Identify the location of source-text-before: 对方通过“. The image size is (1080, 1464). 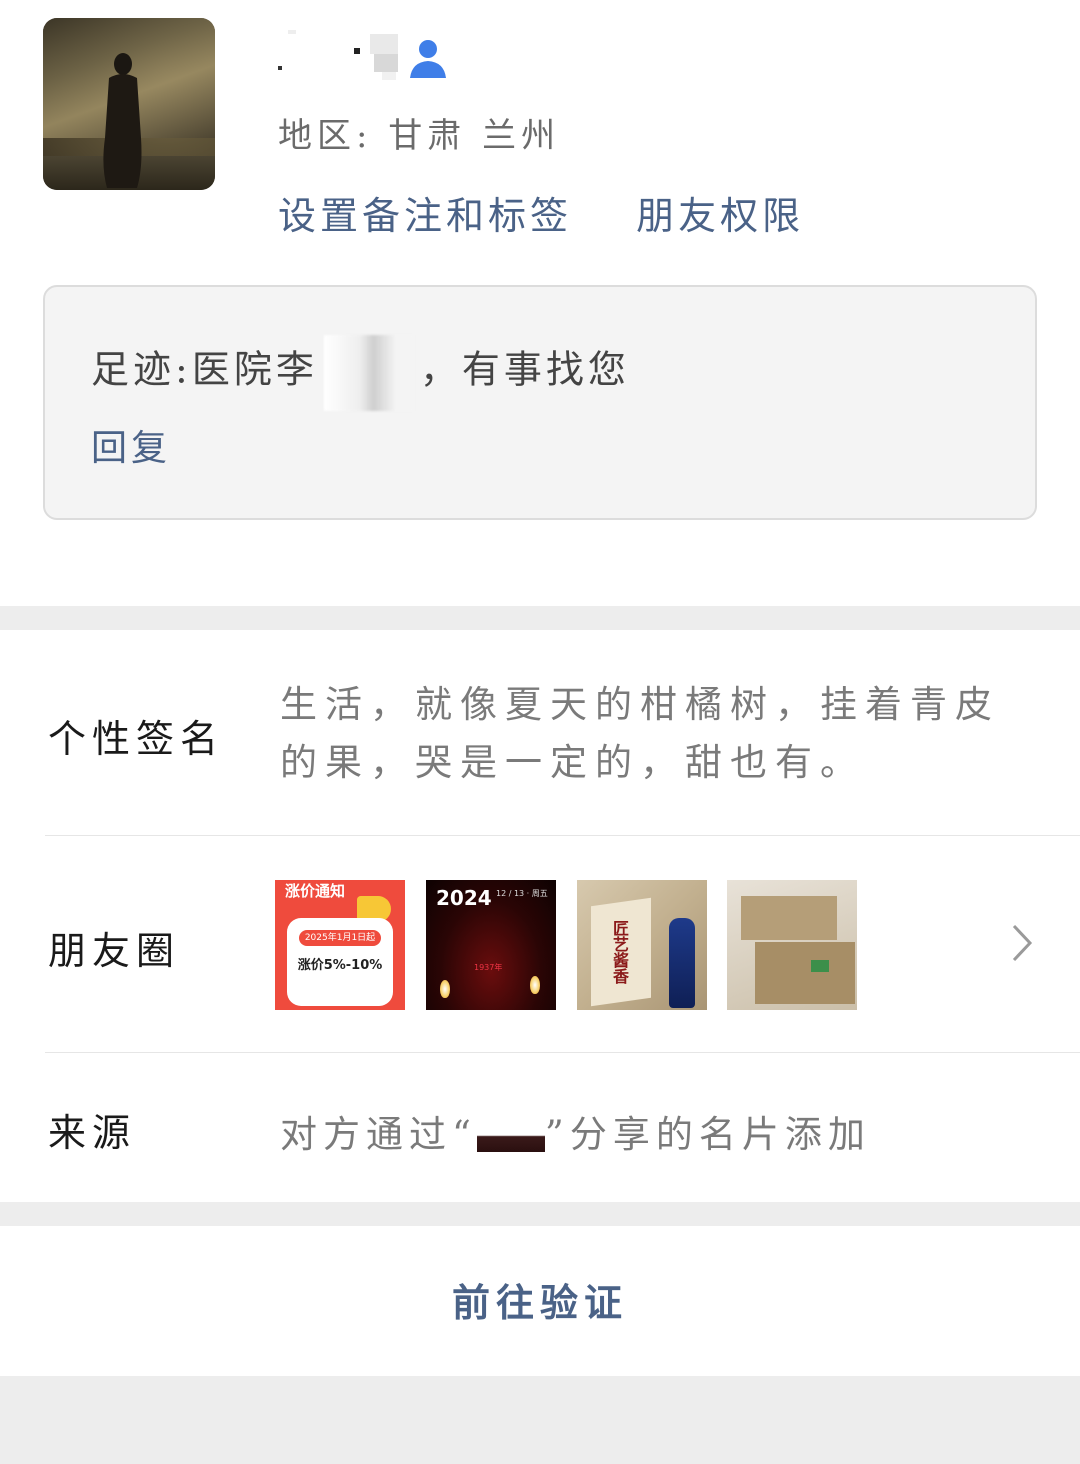
(378, 1134).